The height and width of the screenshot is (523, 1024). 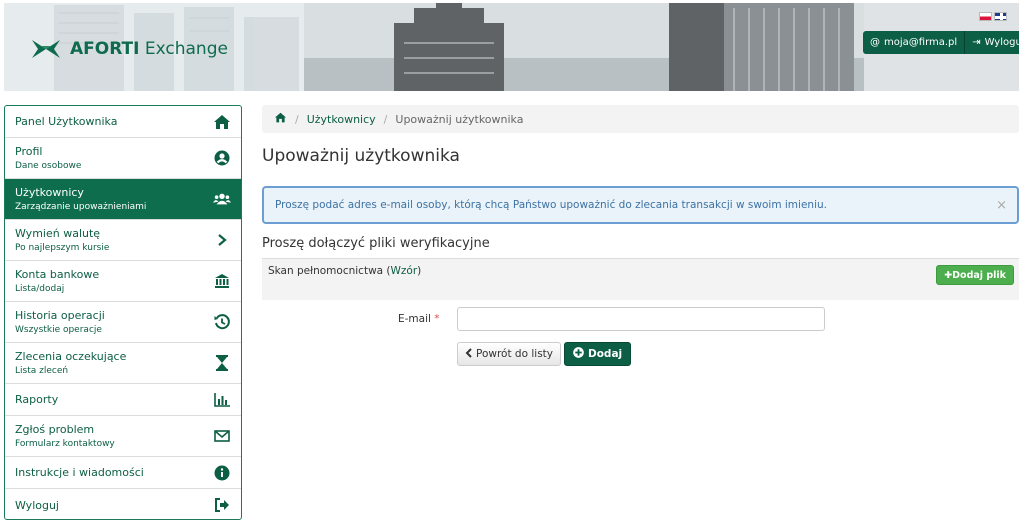 I want to click on sidebar-item-label: Użytkownicy, so click(x=49, y=192).